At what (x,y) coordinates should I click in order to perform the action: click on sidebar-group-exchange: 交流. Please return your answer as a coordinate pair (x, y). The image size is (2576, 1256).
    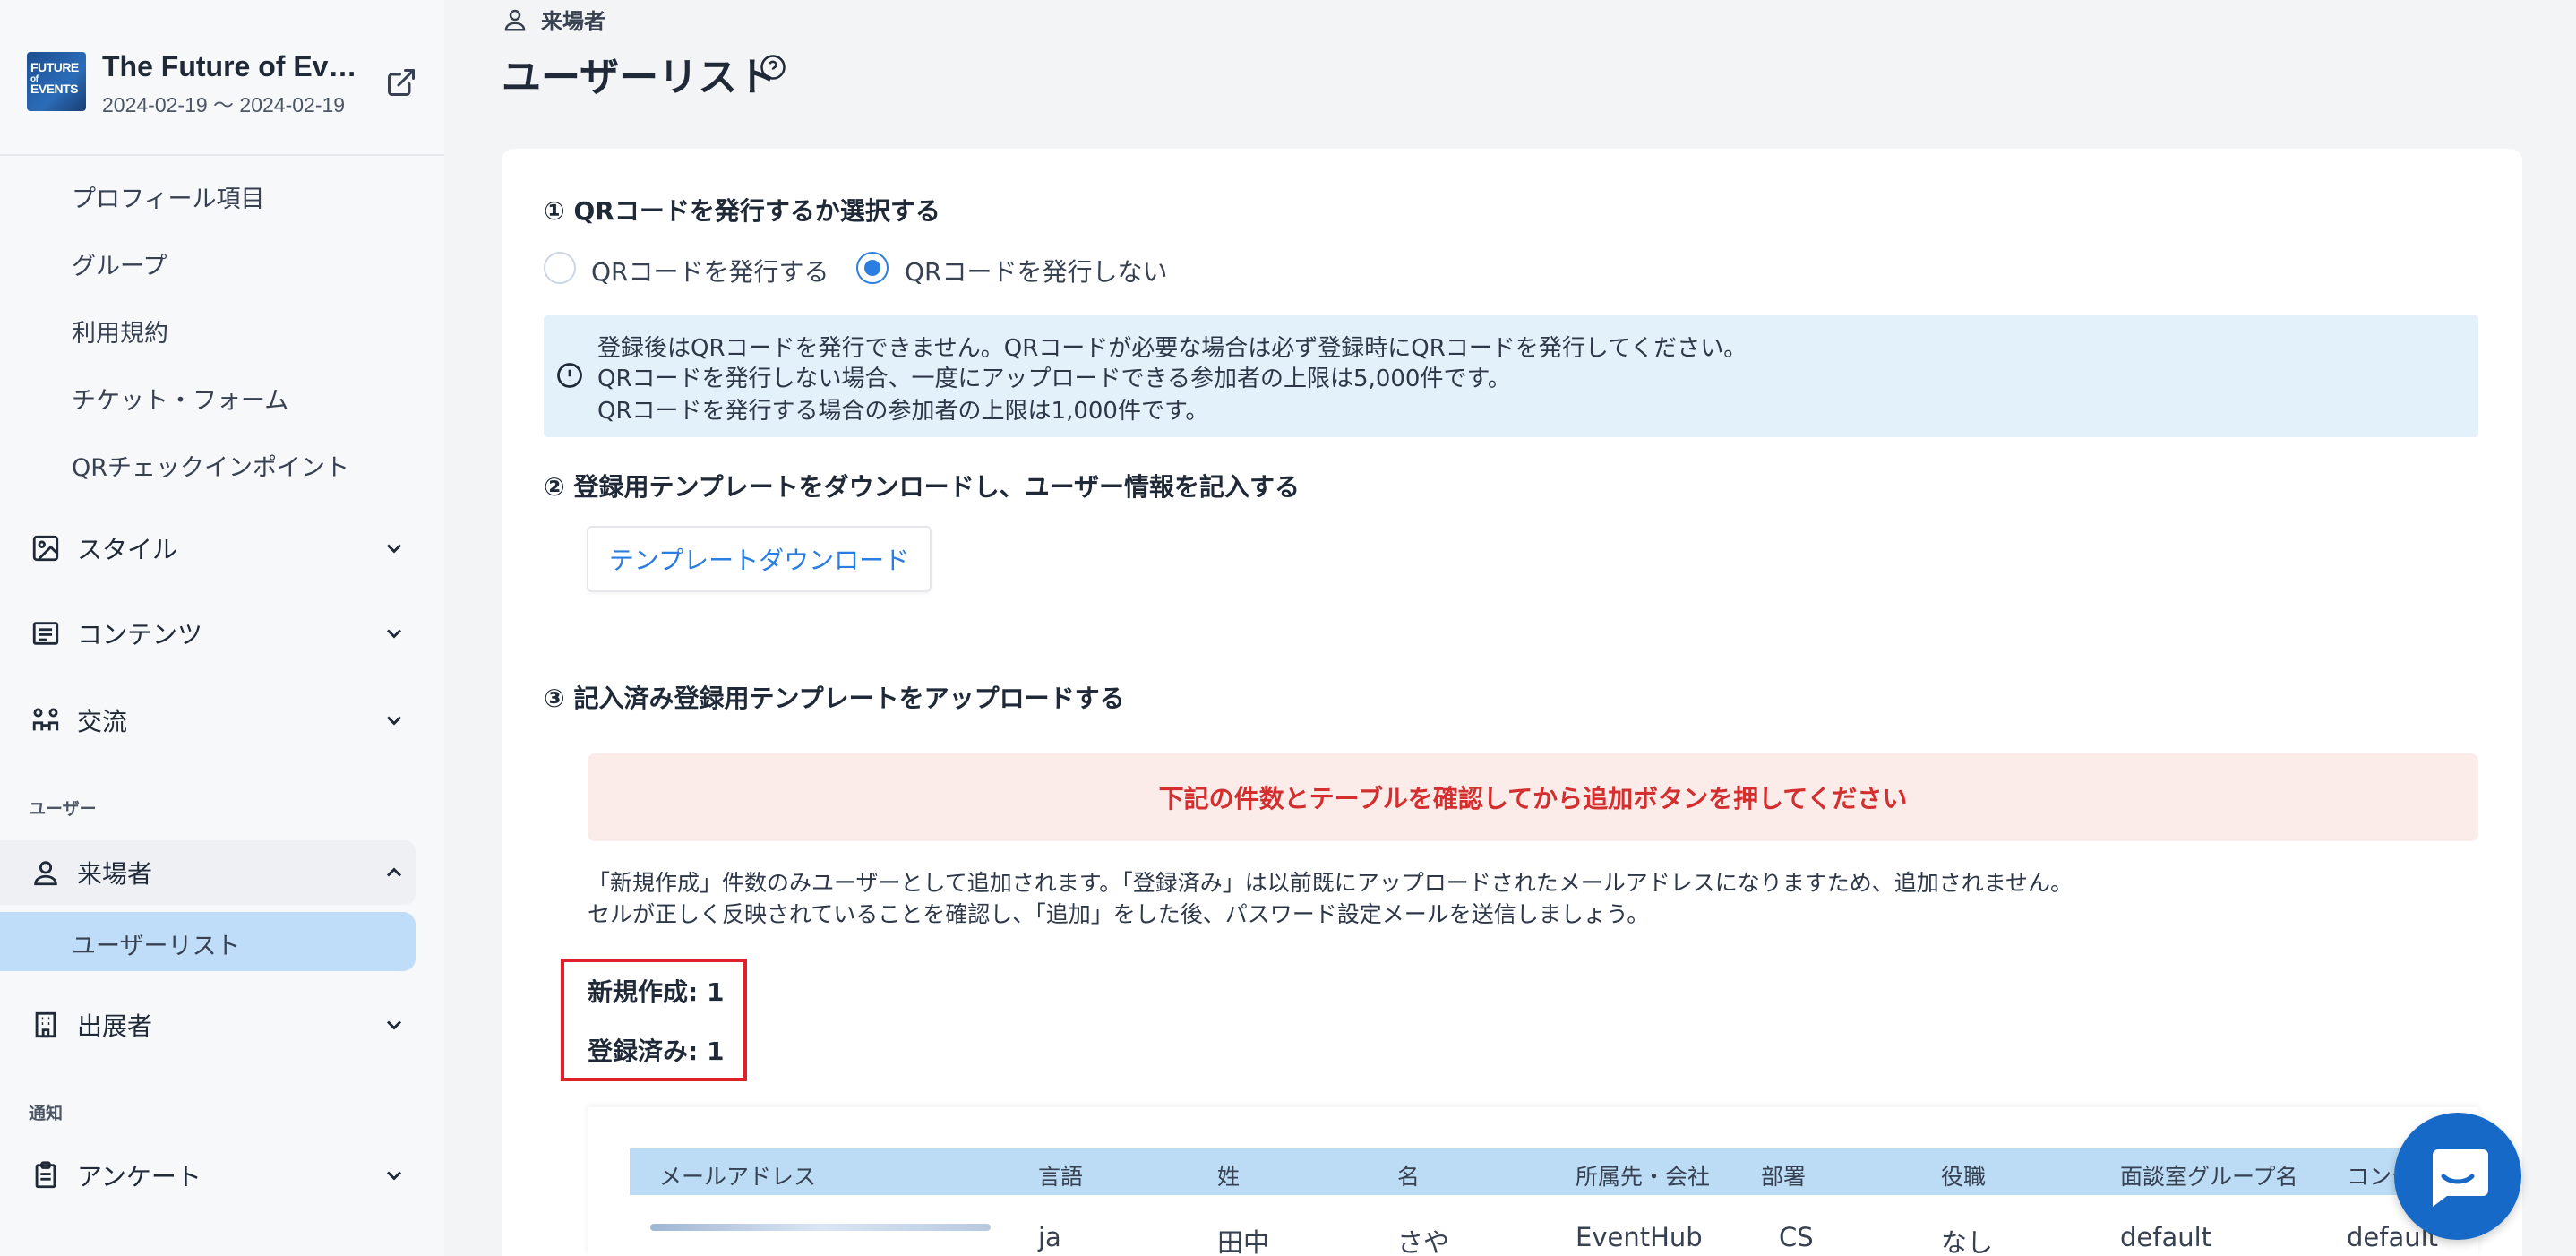
    Looking at the image, I should click on (218, 720).